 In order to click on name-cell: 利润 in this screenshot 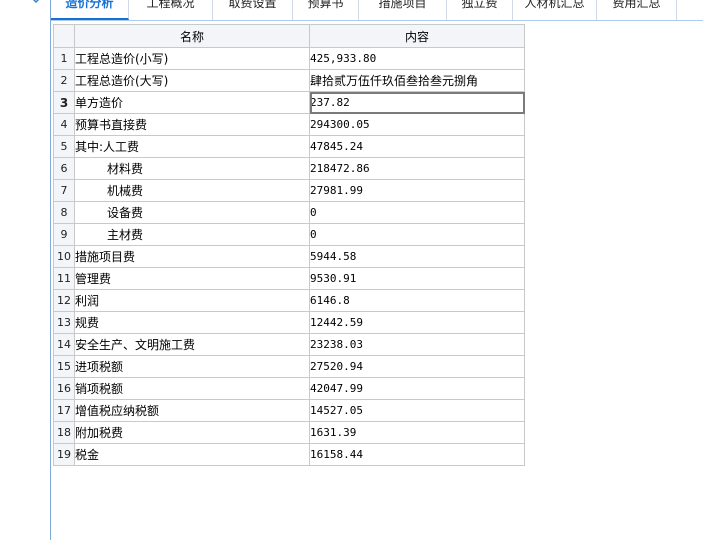, I will do `click(192, 300)`.